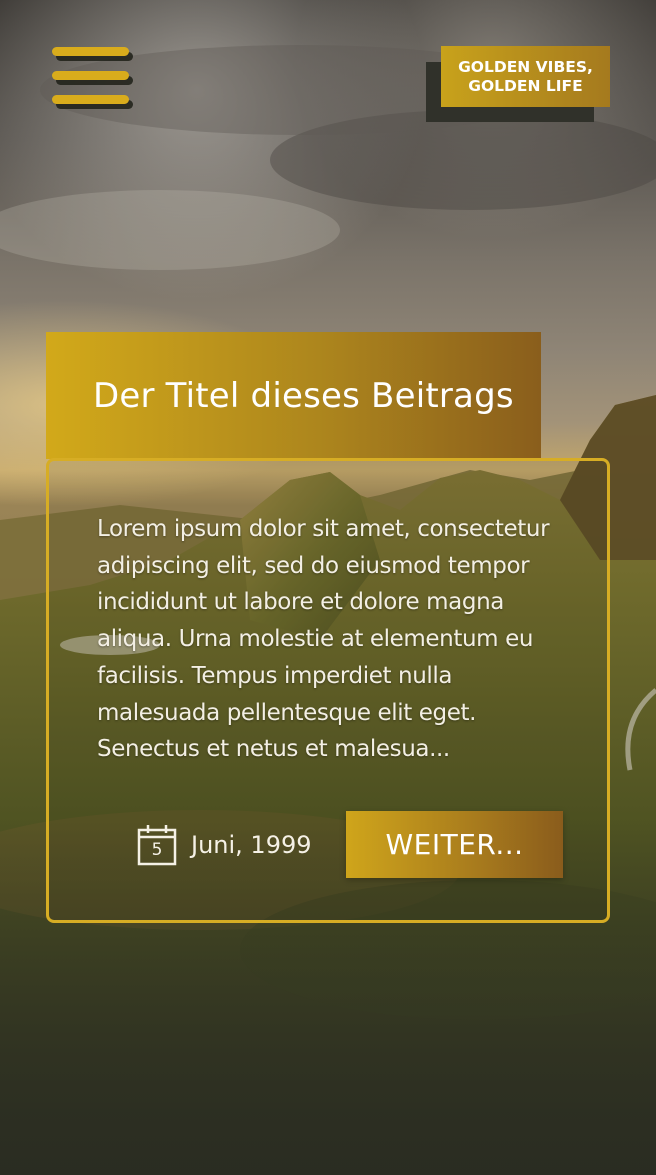 This screenshot has width=656, height=1175. I want to click on brand-badge: GOLDEN VIBES, GOLDEN LIFE, so click(525, 76).